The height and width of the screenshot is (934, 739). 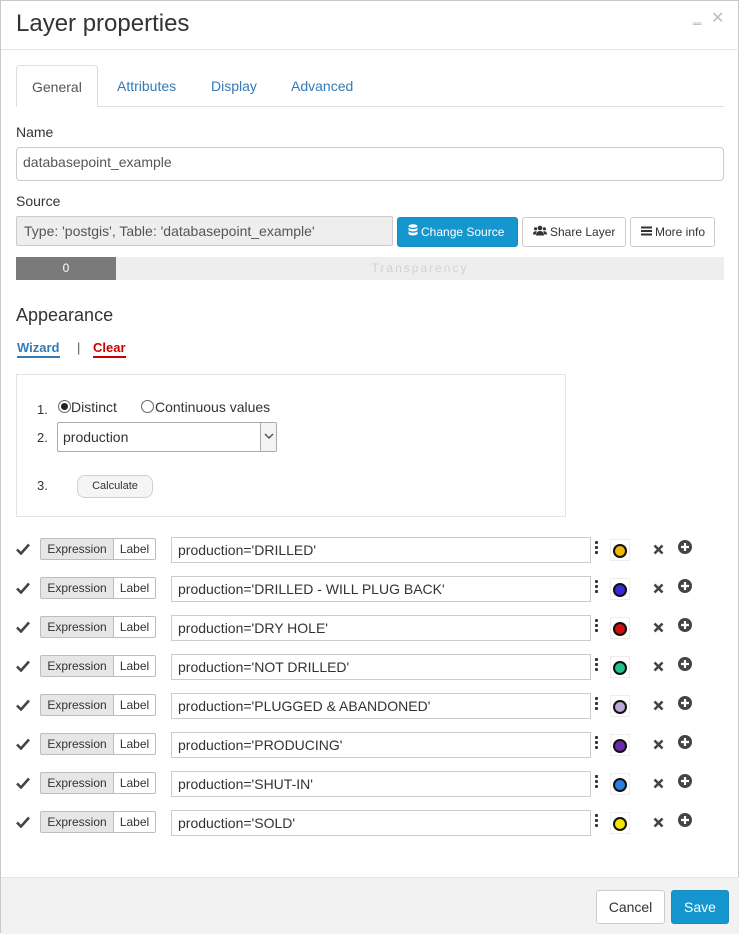 I want to click on appearance-heading: Appearance, so click(x=65, y=315).